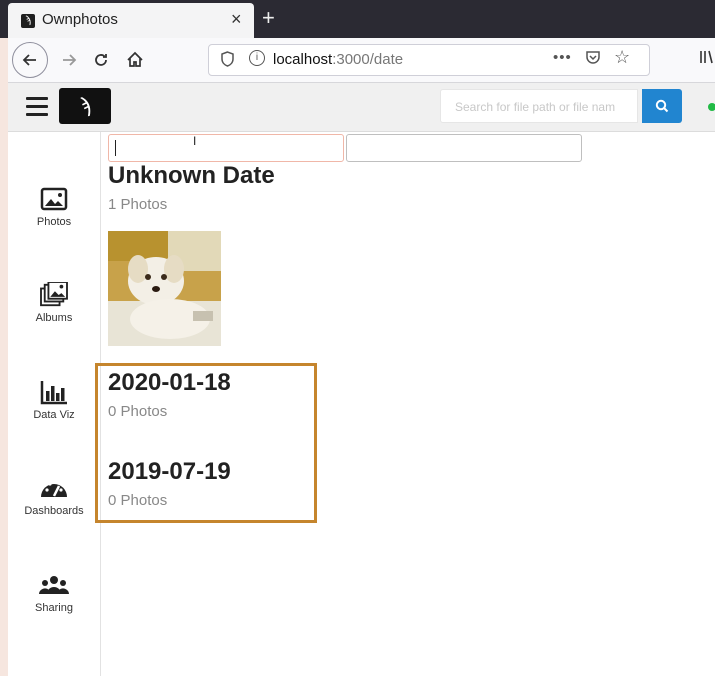 Image resolution: width=715 pixels, height=676 pixels. What do you see at coordinates (37, 109) in the screenshot?
I see `menu-hamburger-icon` at bounding box center [37, 109].